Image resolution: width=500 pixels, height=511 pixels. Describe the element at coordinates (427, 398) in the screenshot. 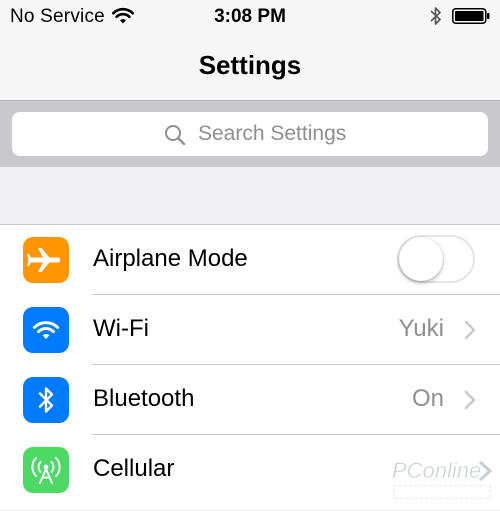

I see `row-value: On` at that location.